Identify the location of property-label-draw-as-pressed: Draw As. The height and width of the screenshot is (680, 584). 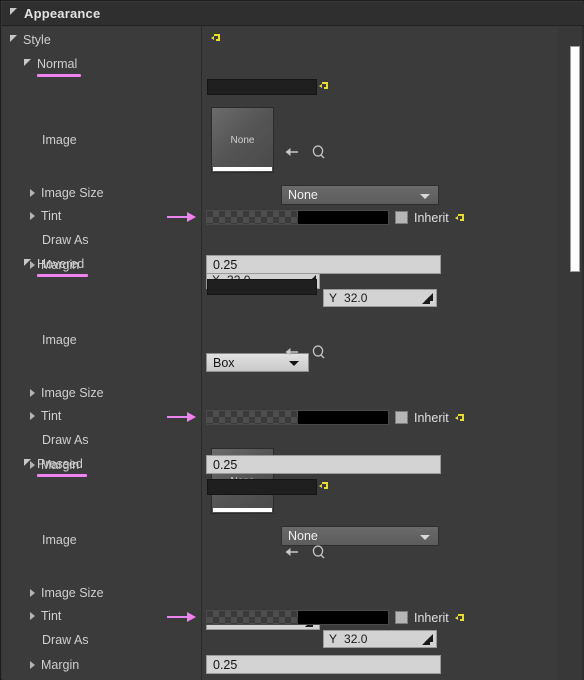
(65, 640).